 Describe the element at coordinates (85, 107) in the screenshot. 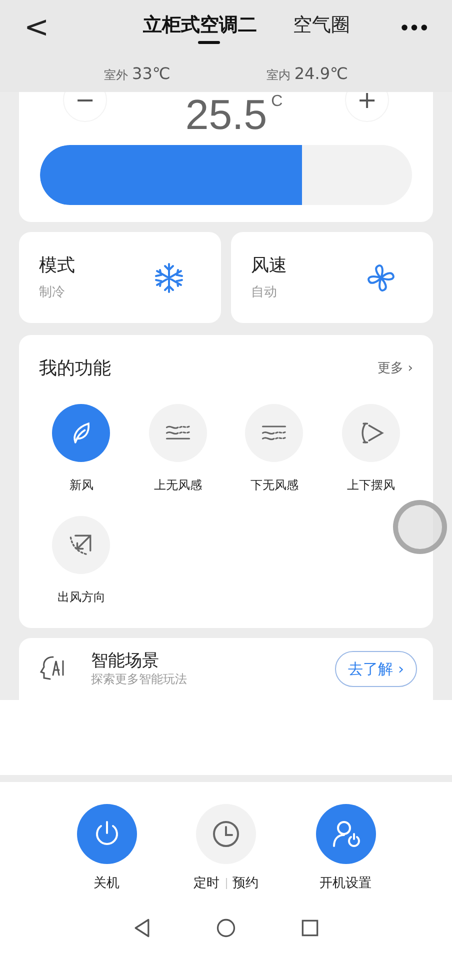

I see `minus-button: −` at that location.